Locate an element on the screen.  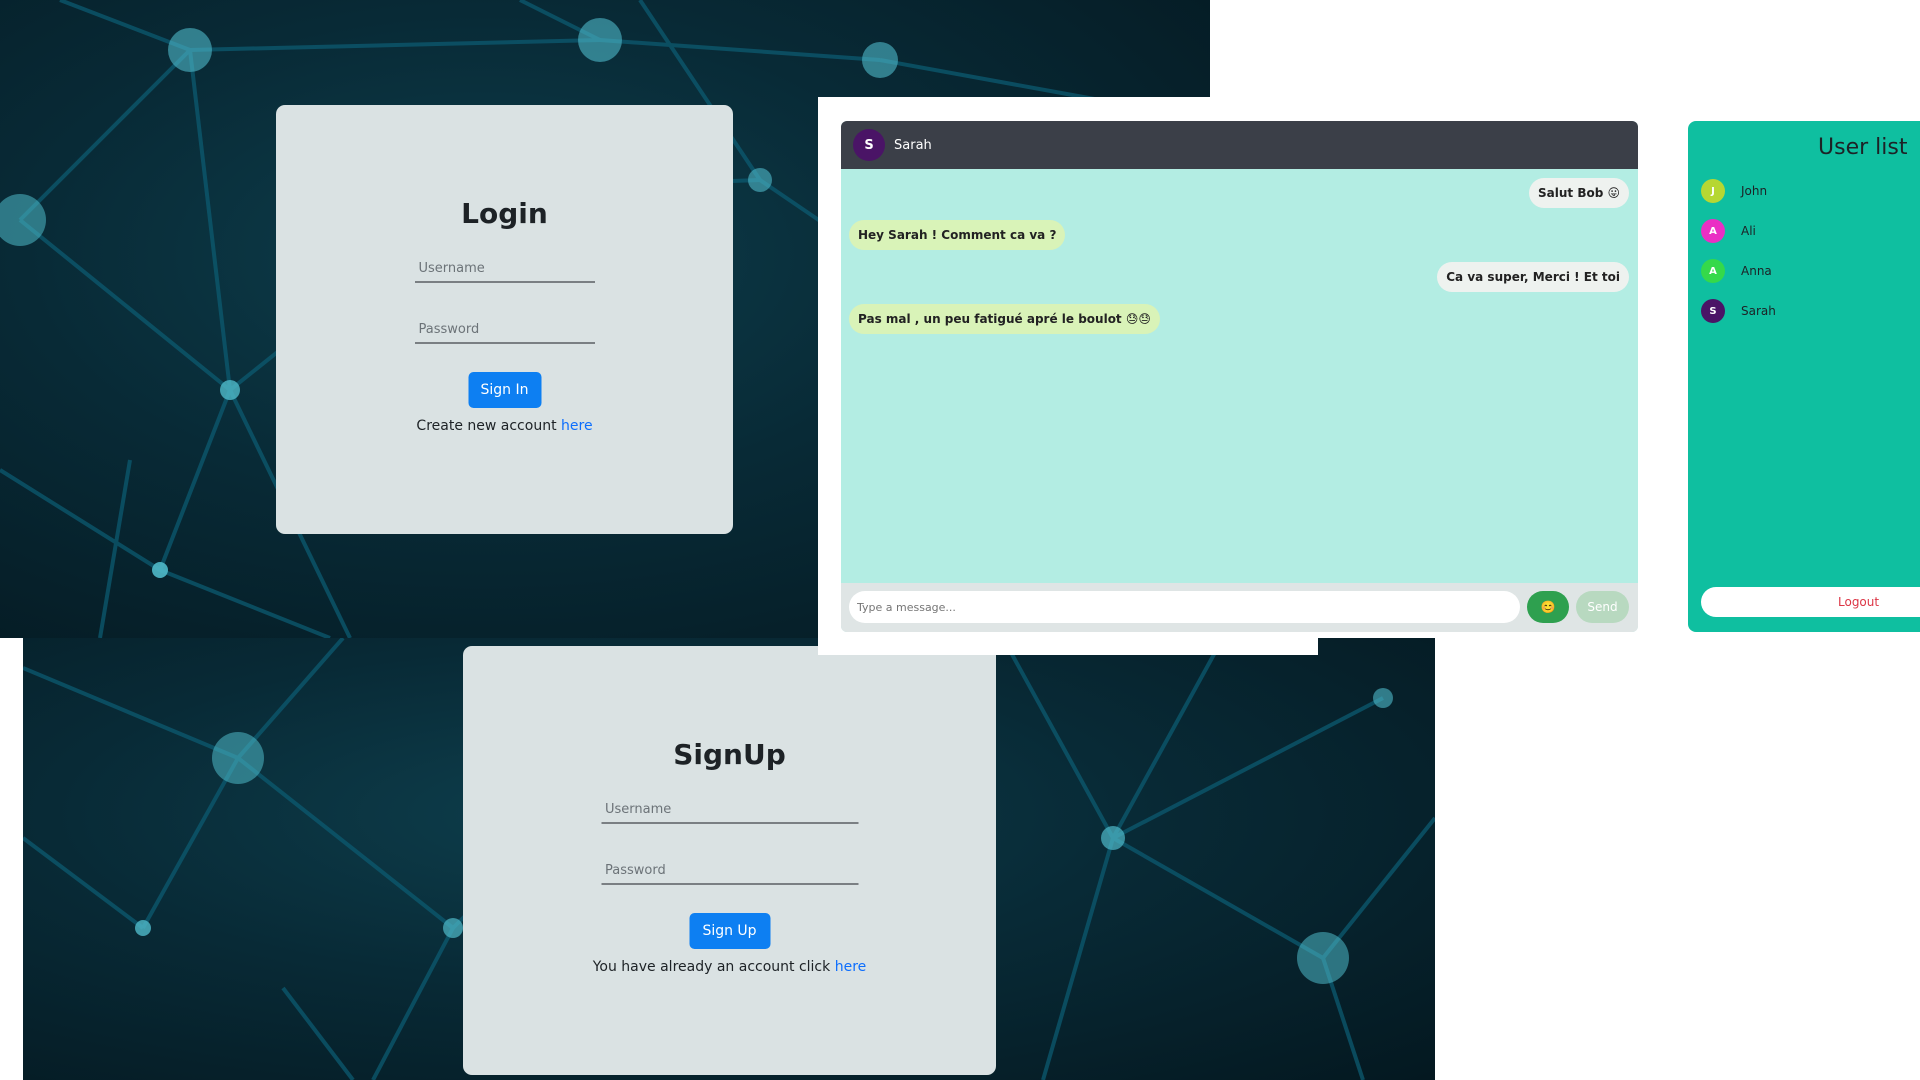
user-name: Sarah is located at coordinates (1758, 311).